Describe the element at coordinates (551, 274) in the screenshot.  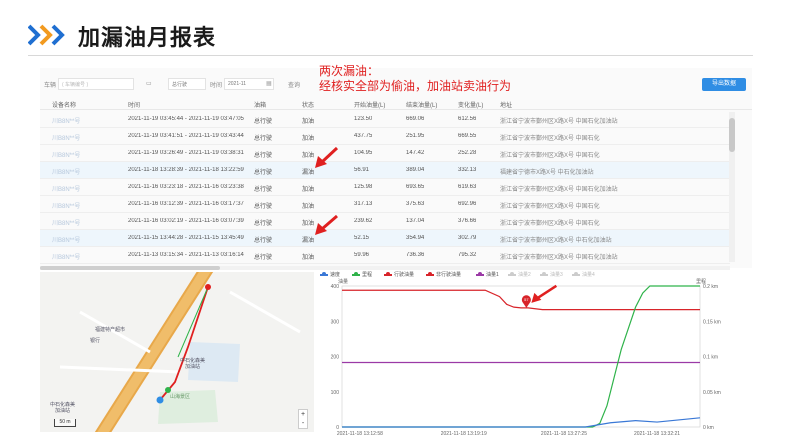
I see `legend-item: 油量3` at that location.